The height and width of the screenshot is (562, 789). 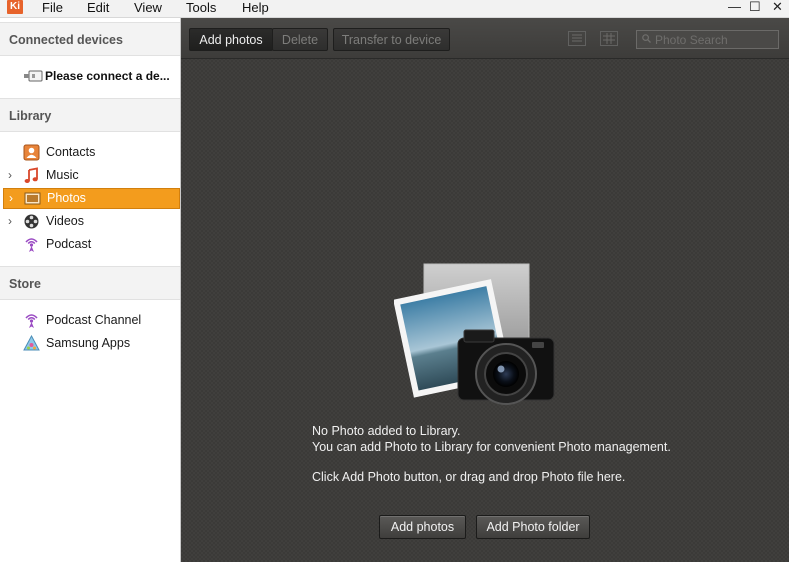 I want to click on device-plug-icon, so click(x=33, y=76).